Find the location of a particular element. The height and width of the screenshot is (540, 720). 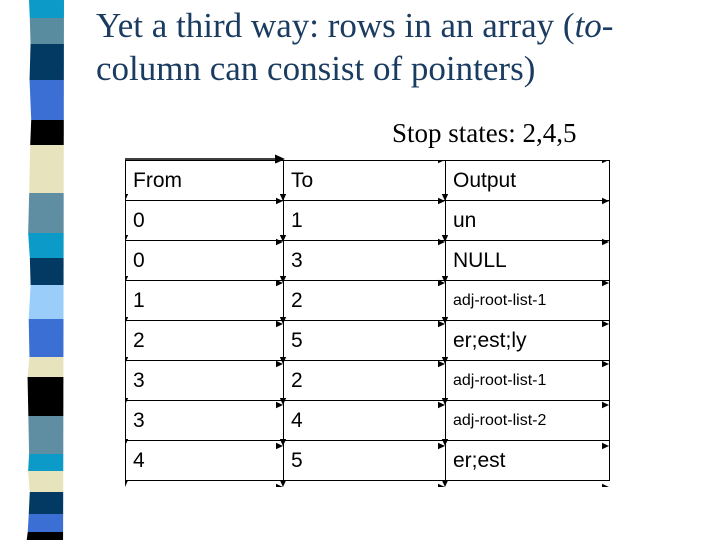

cell-output: adj-root-list-2 is located at coordinates (527, 420).